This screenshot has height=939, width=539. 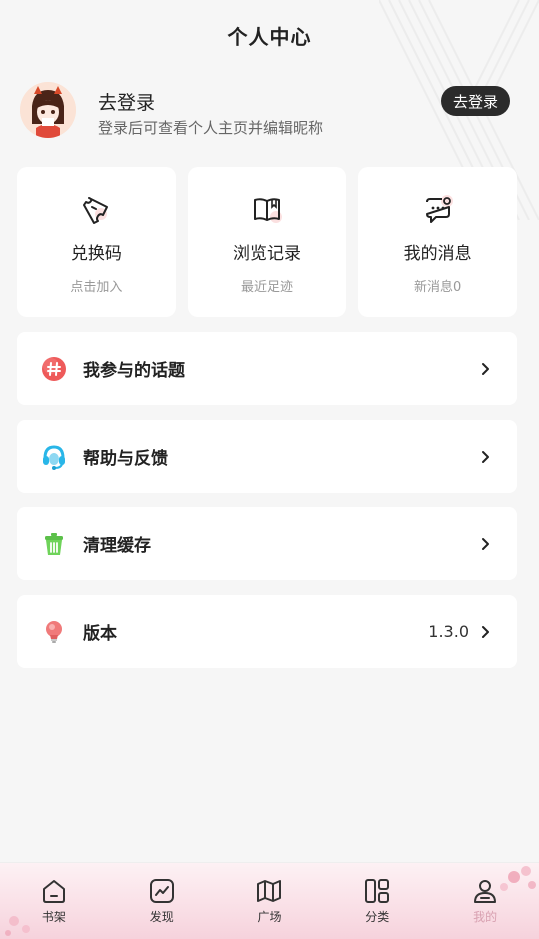 I want to click on bottom-tab-bar: 书架 发现 广场 分类 我的, so click(x=269, y=900).